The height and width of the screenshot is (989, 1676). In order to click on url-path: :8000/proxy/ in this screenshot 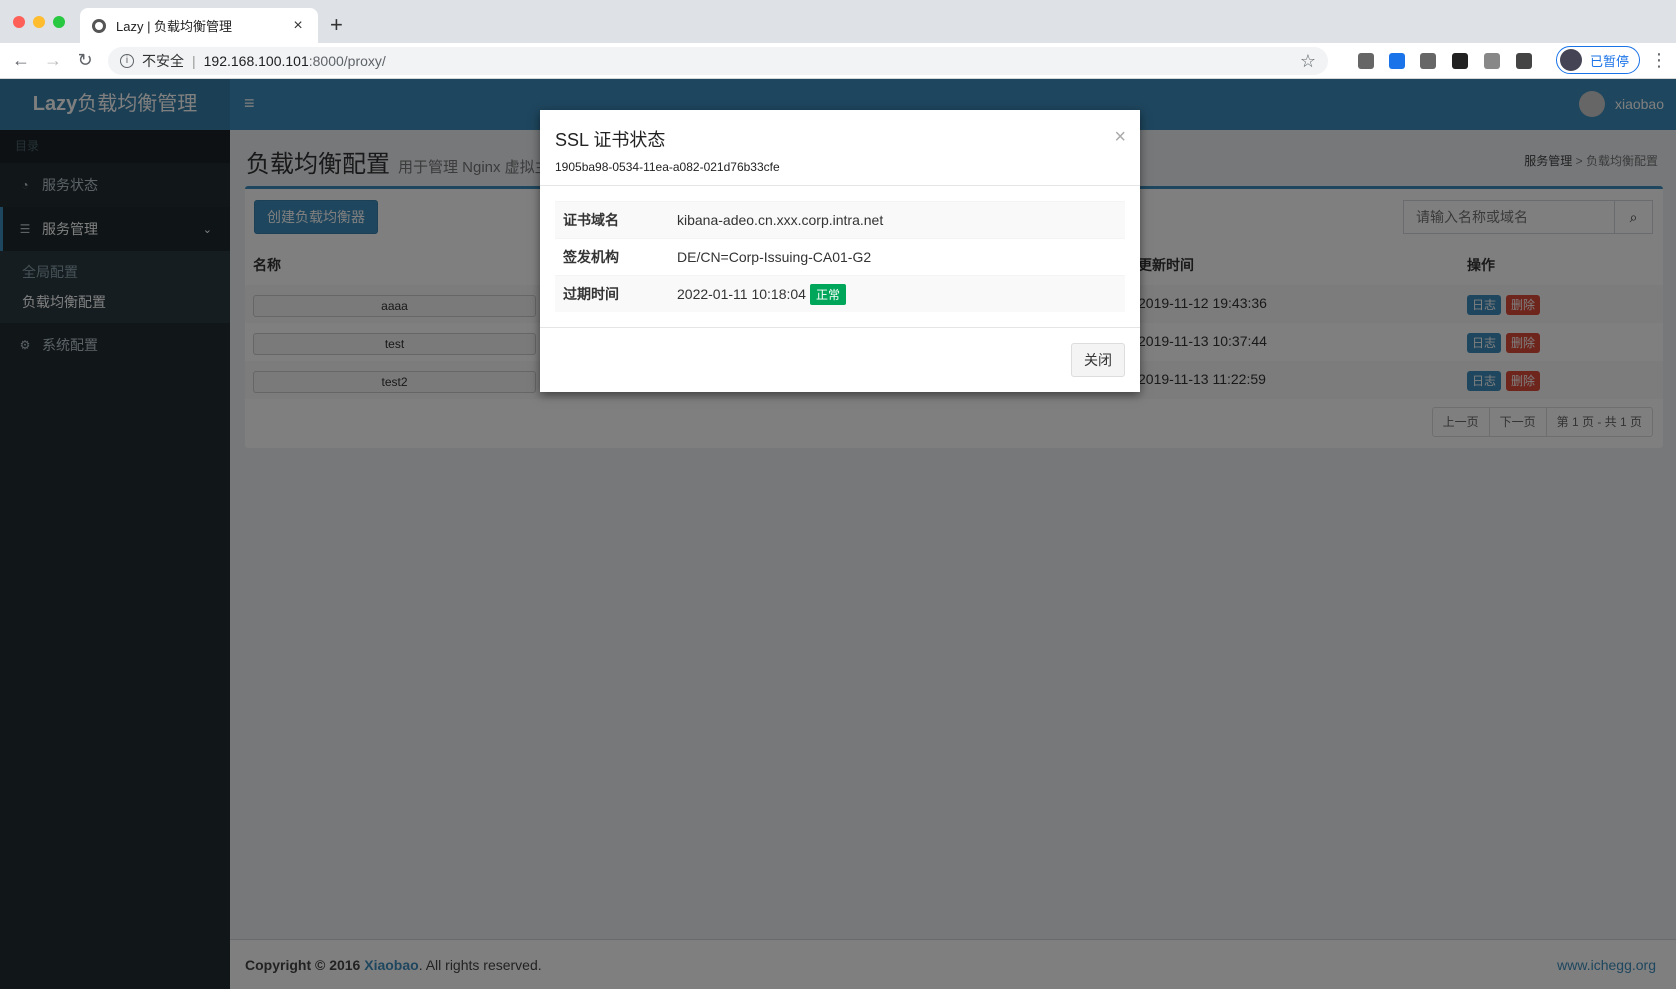, I will do `click(347, 61)`.